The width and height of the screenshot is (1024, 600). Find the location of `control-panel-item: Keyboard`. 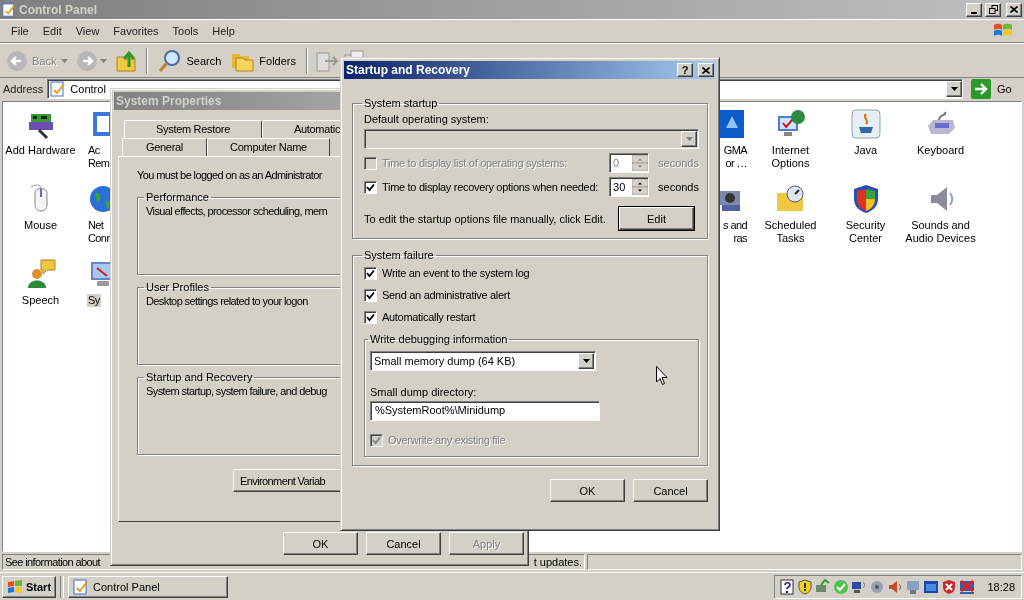

control-panel-item: Keyboard is located at coordinates (940, 150).